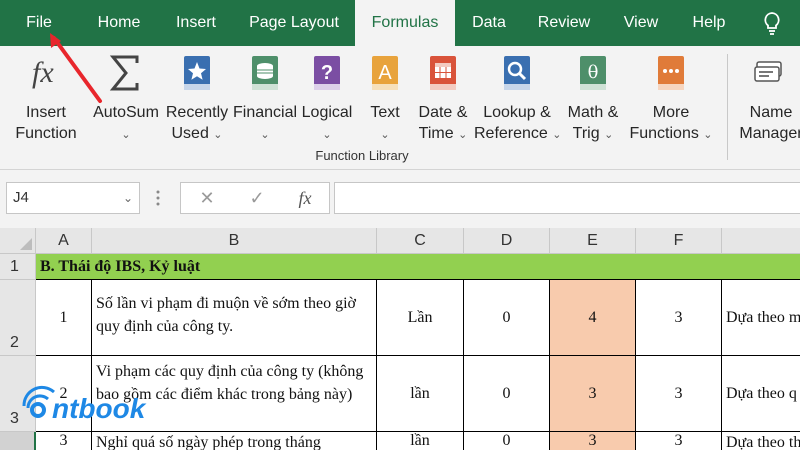 Image resolution: width=800 pixels, height=450 pixels. Describe the element at coordinates (593, 112) in the screenshot. I see `math-trig-label: Math &` at that location.